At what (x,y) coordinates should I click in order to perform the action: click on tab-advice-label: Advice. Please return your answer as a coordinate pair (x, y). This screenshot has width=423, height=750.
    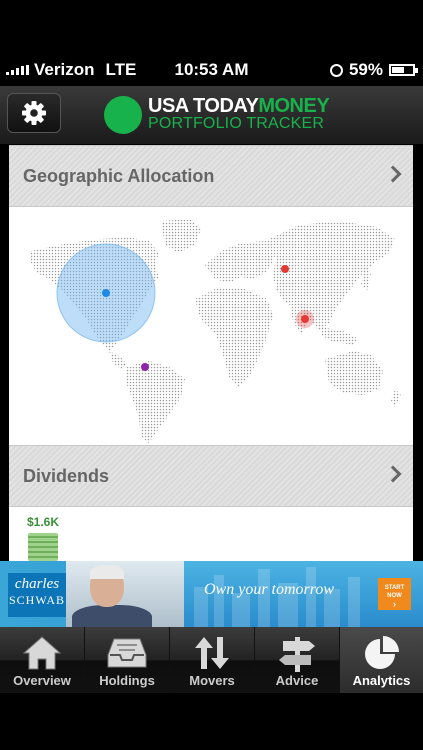
    Looking at the image, I should click on (297, 680).